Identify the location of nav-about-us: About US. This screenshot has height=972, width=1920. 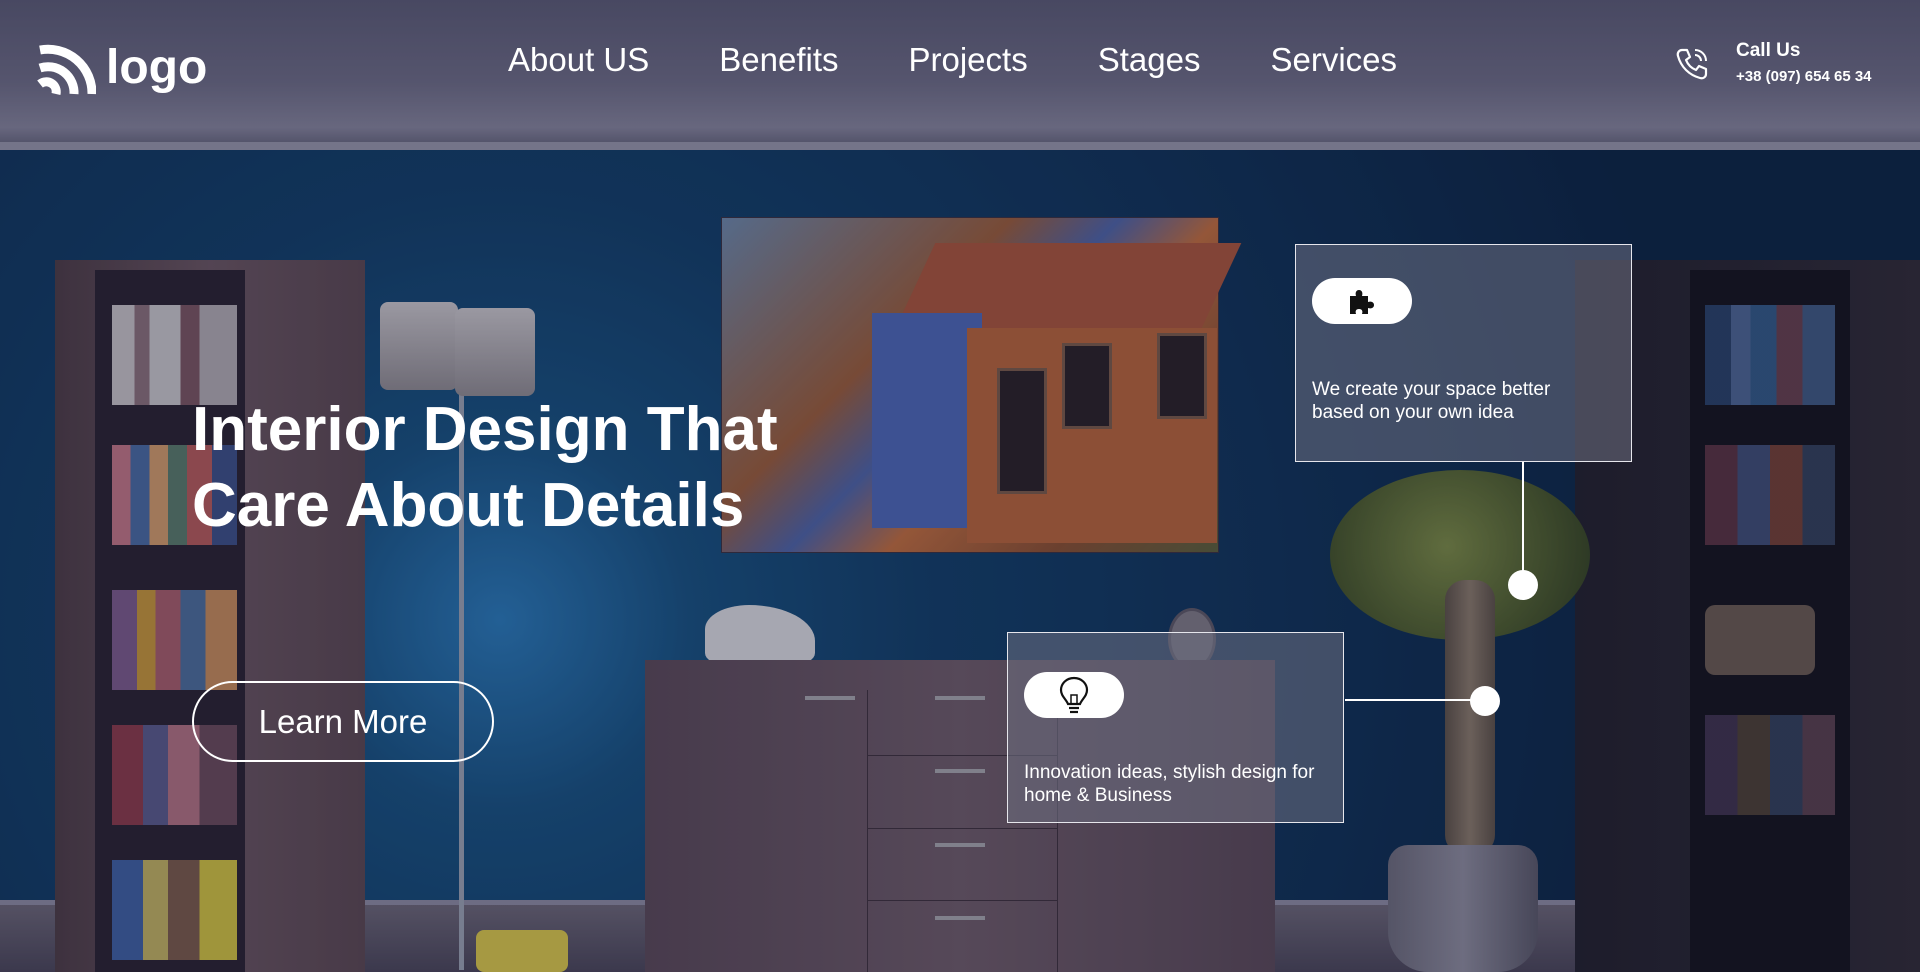
(578, 60).